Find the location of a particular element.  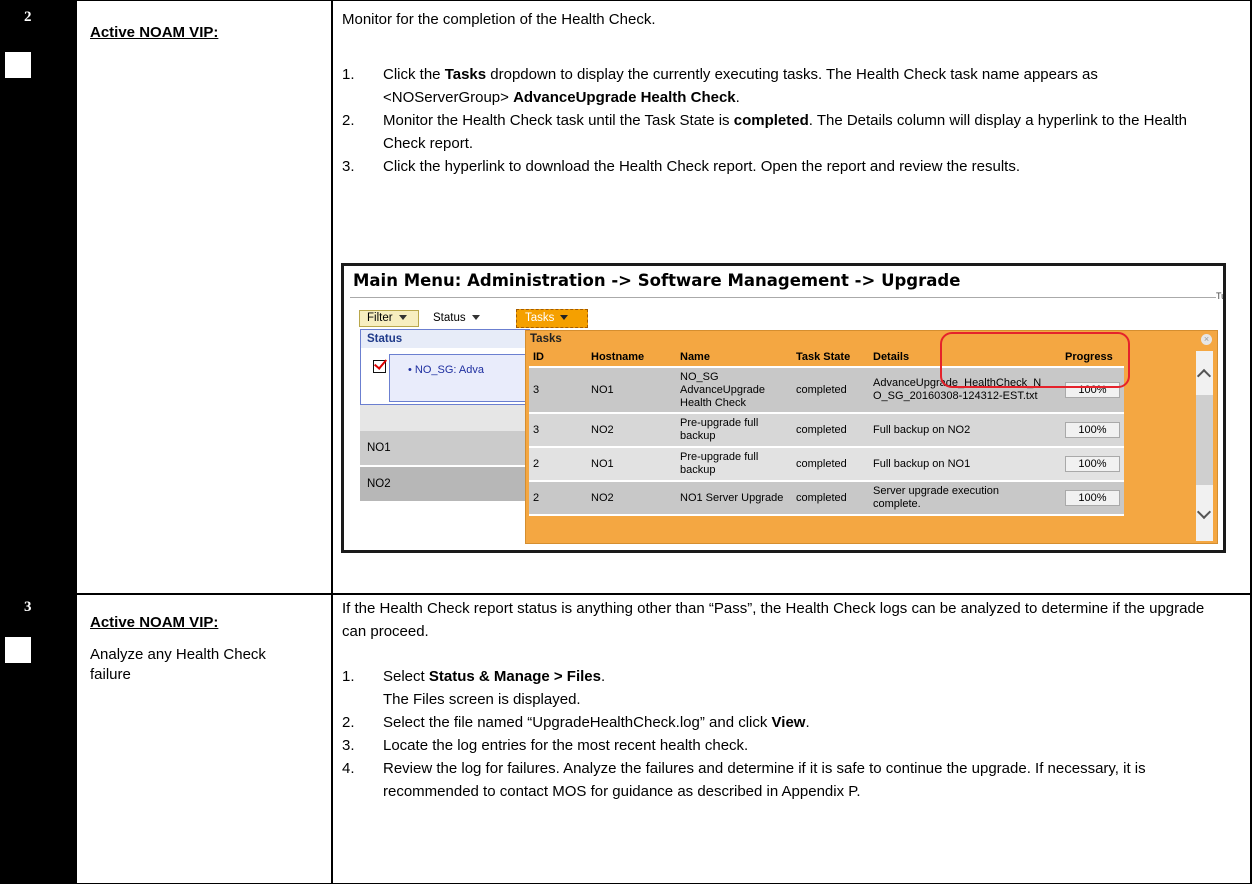

tasks-button: Tasks is located at coordinates (552, 318).